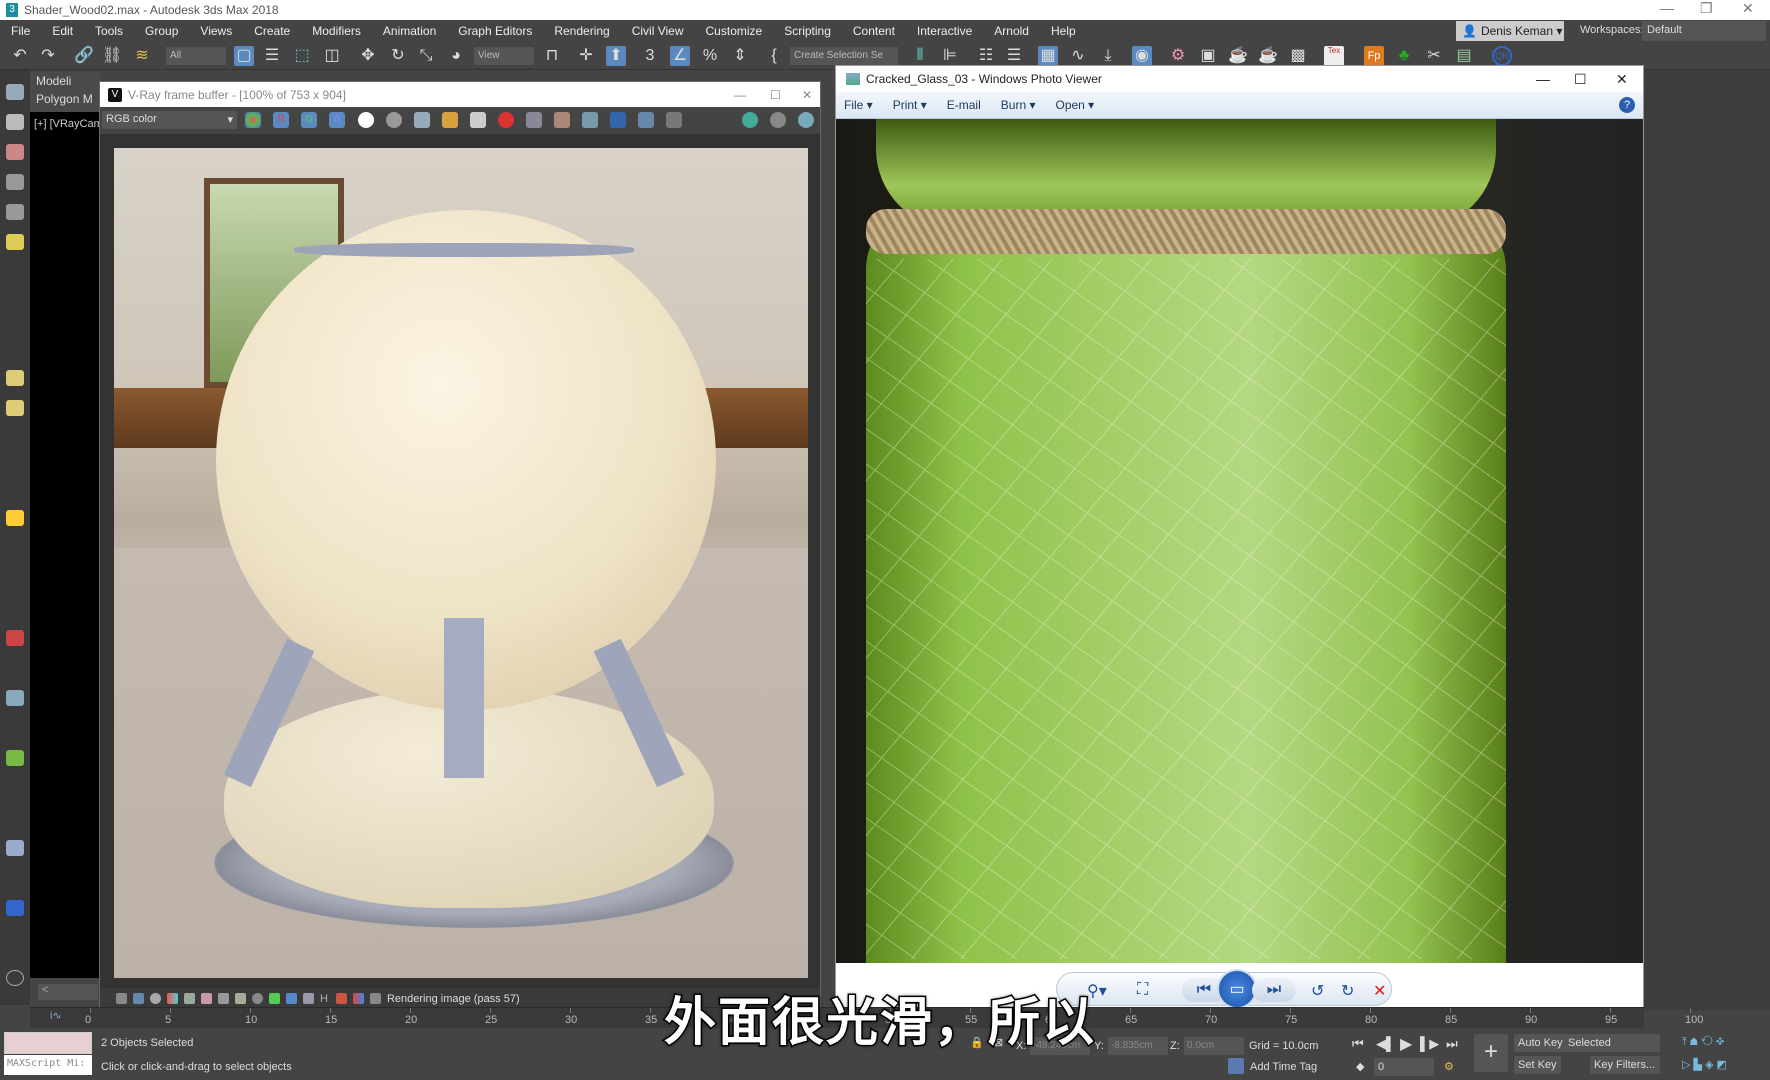 The width and height of the screenshot is (1770, 1080). I want to click on viewport-label: [+] [VRayCam, so click(67, 124).